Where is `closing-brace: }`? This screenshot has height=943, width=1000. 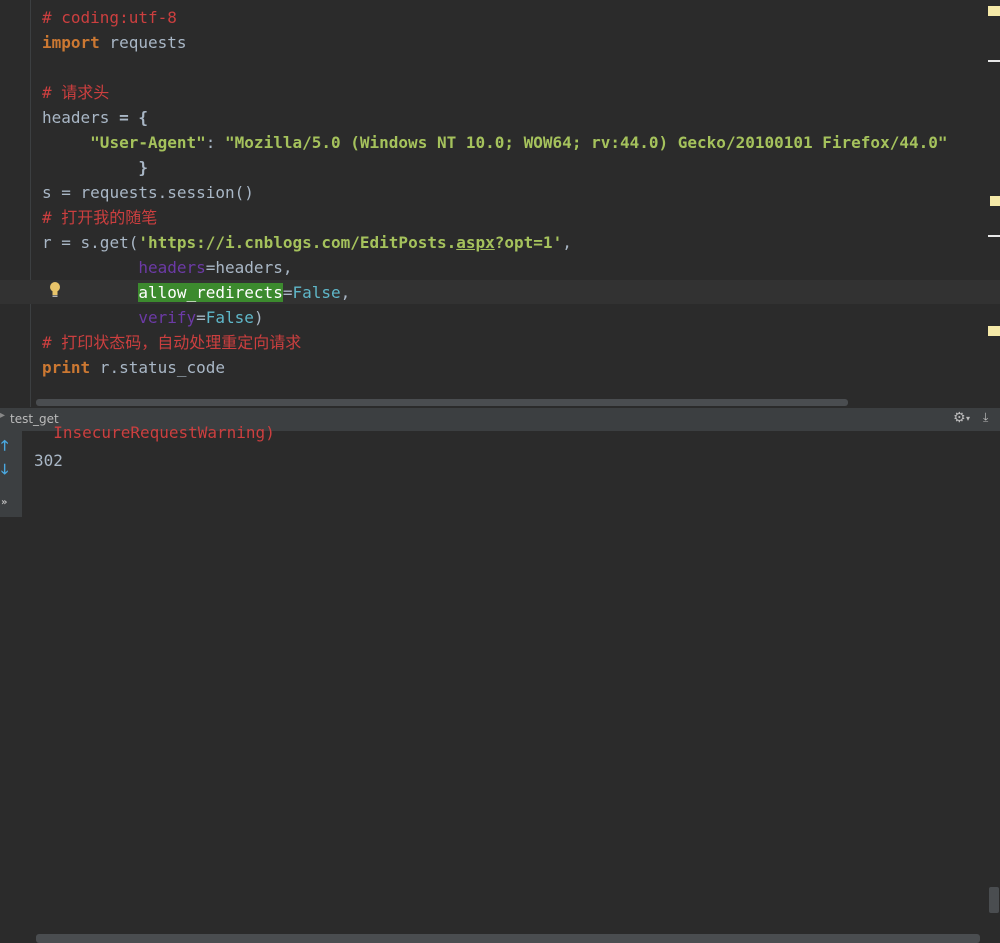 closing-brace: } is located at coordinates (95, 167).